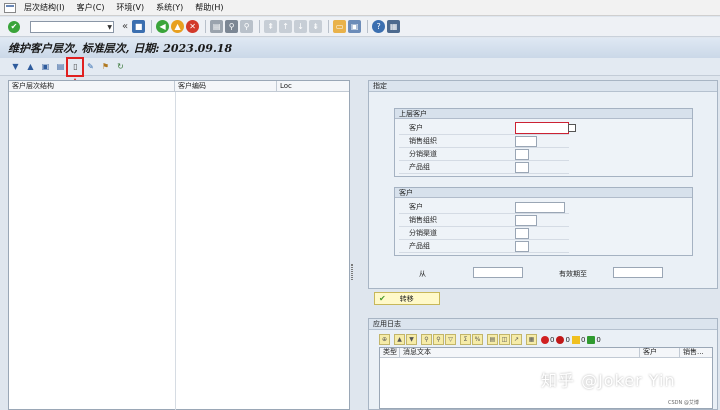 The image size is (720, 410). I want to click on upper-distribution-channel-input, so click(522, 154).